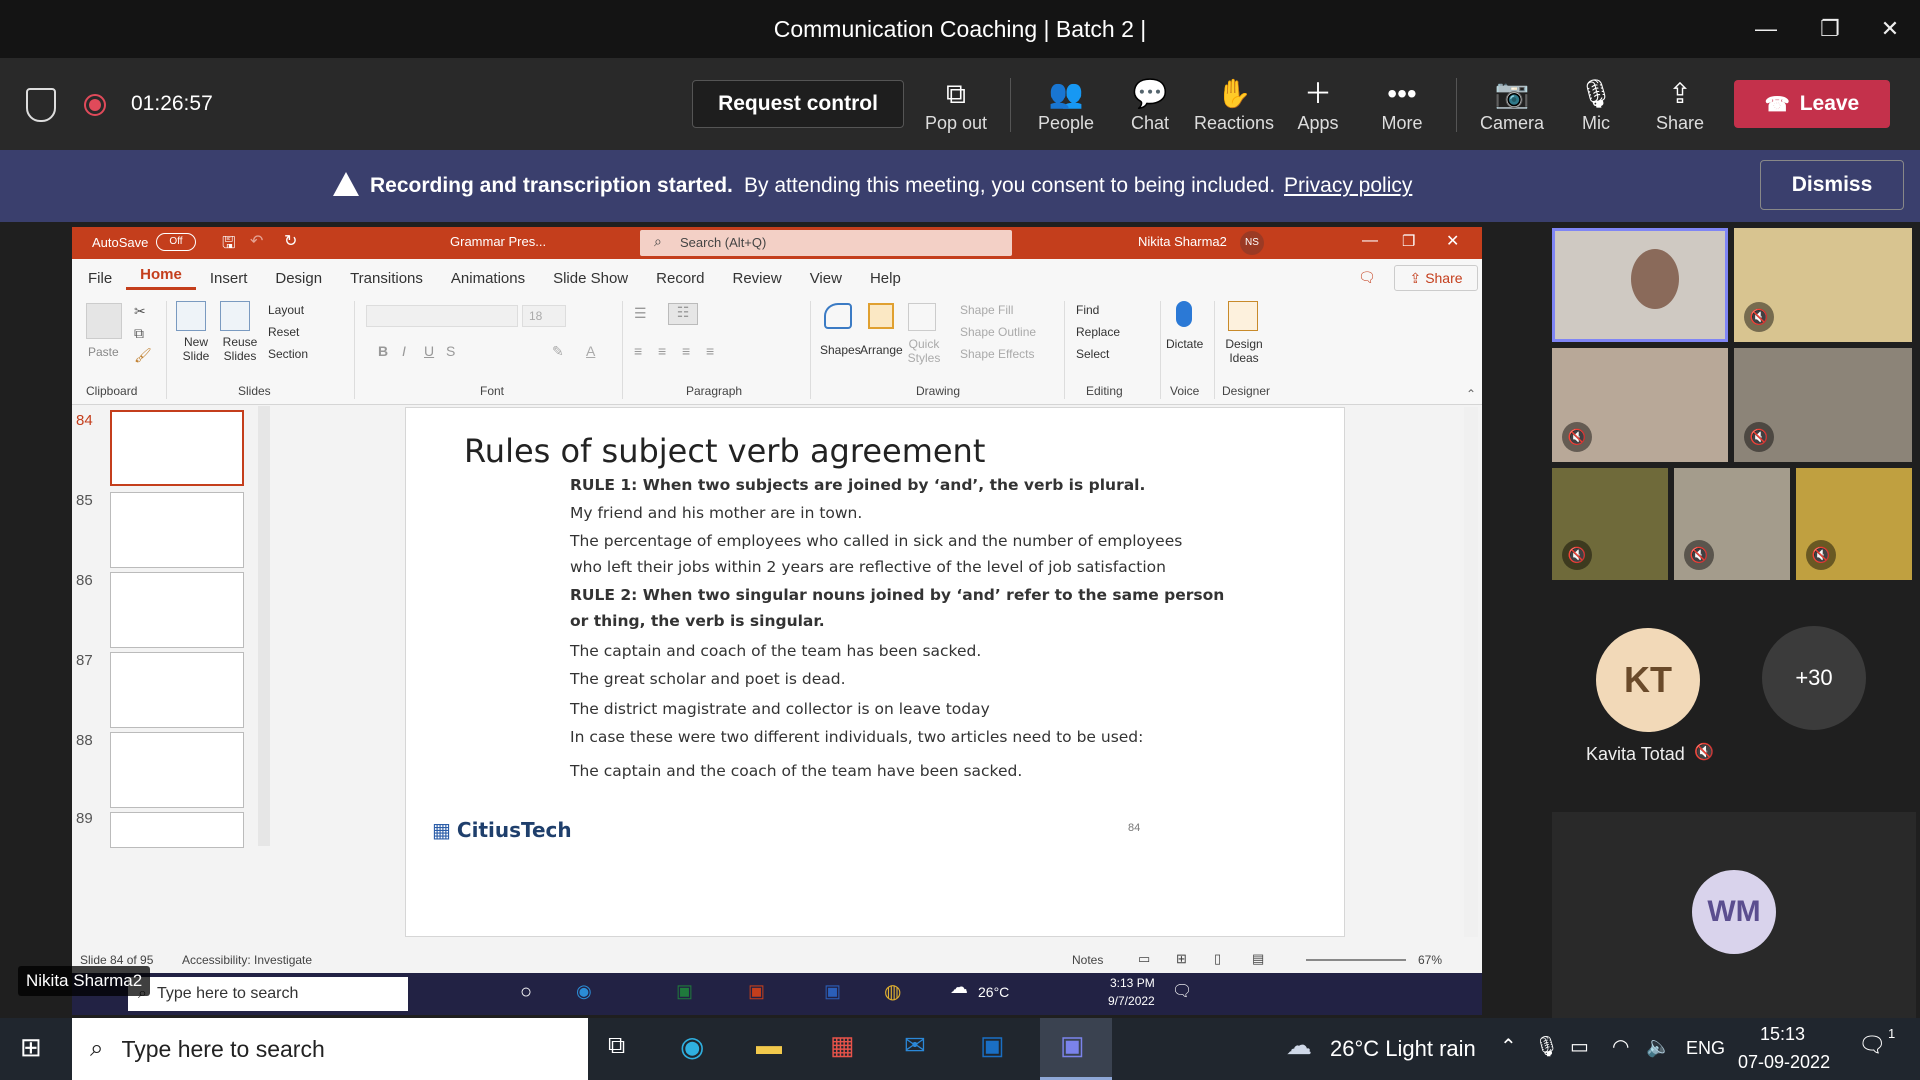  I want to click on close-icon: ✕, so click(1890, 29).